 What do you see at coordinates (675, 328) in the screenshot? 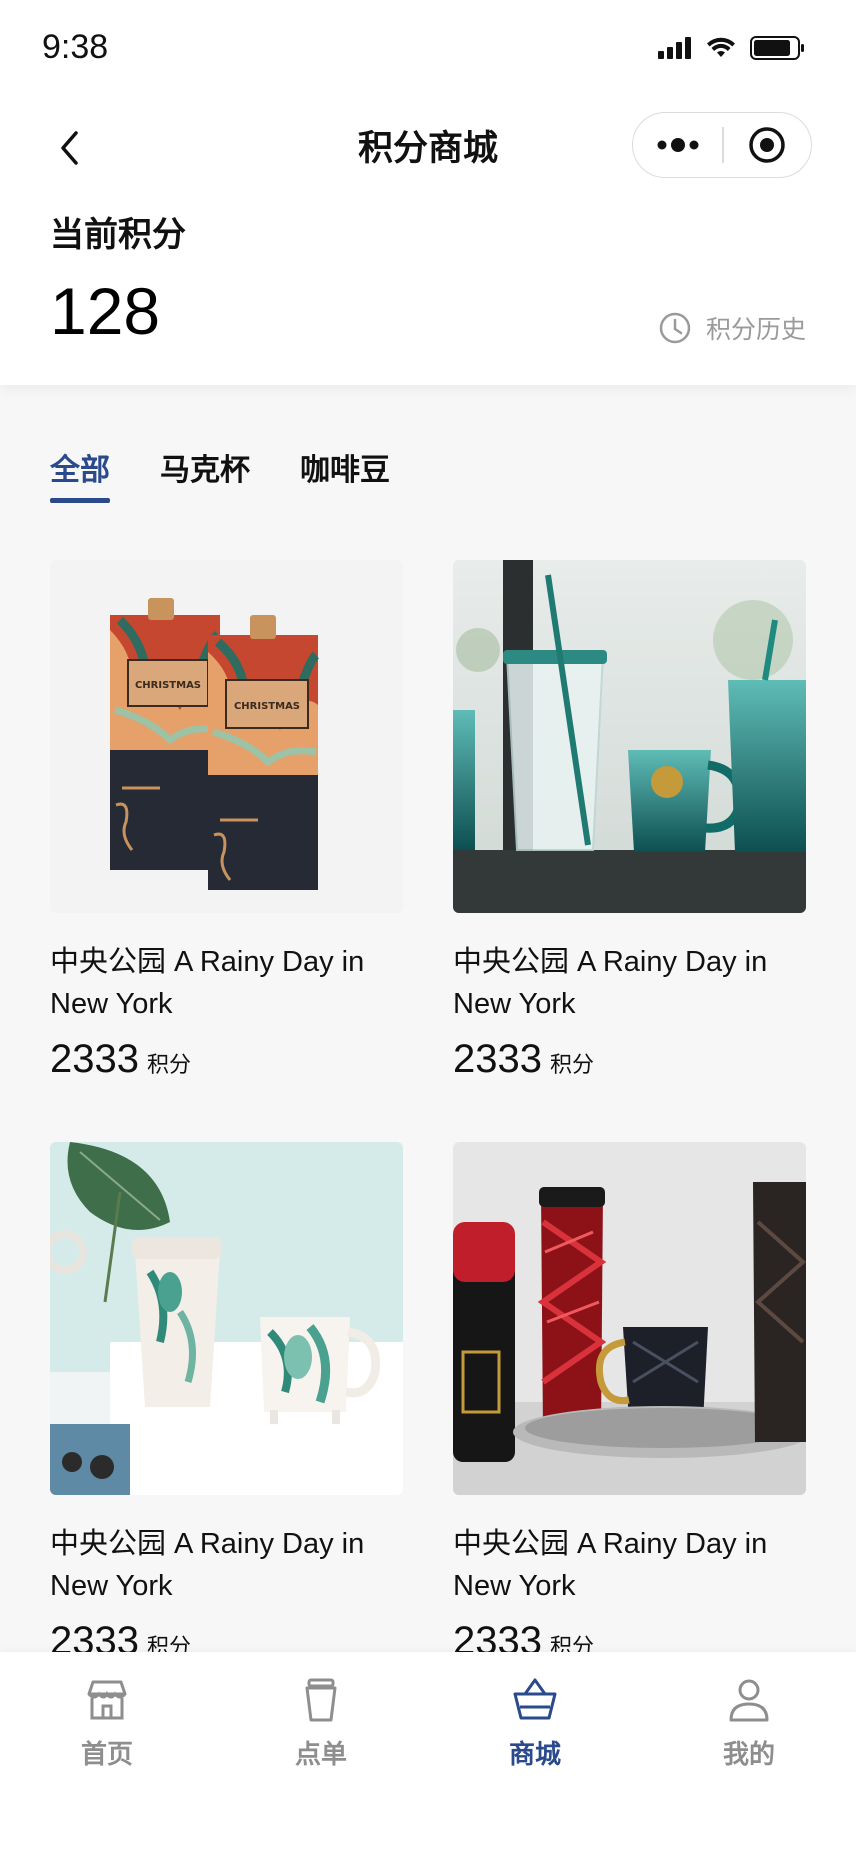
I see `clock-icon` at bounding box center [675, 328].